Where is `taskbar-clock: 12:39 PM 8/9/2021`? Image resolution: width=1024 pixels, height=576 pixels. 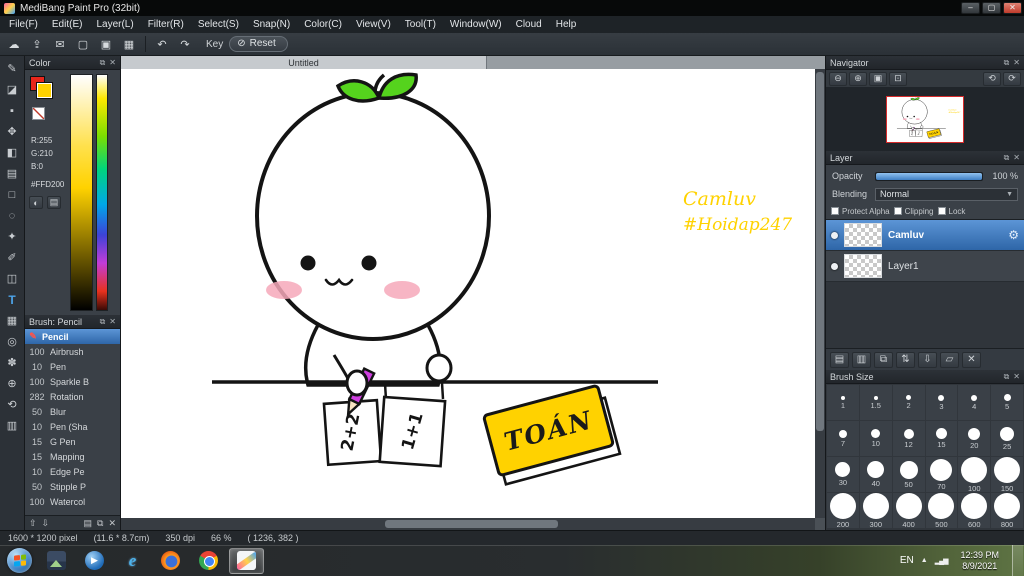 taskbar-clock: 12:39 PM 8/9/2021 is located at coordinates (979, 561).